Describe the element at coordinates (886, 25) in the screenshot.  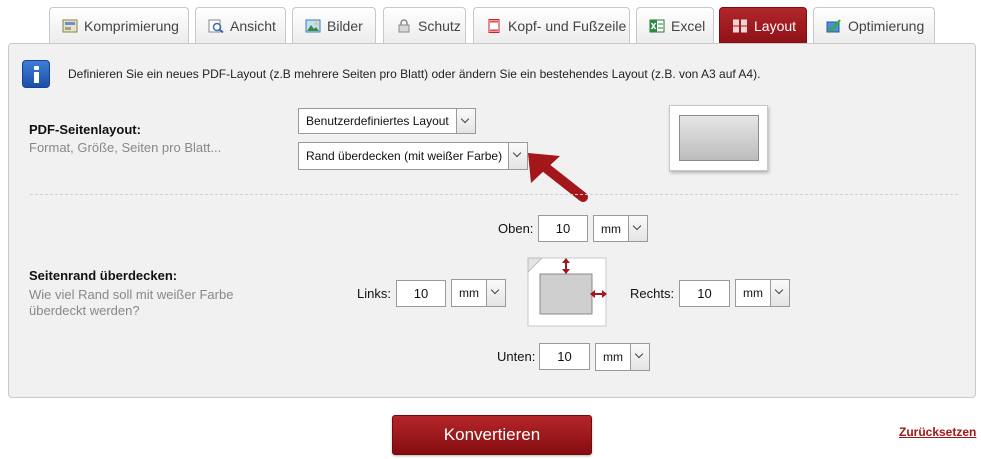
I see `tab-label: Optimierung` at that location.